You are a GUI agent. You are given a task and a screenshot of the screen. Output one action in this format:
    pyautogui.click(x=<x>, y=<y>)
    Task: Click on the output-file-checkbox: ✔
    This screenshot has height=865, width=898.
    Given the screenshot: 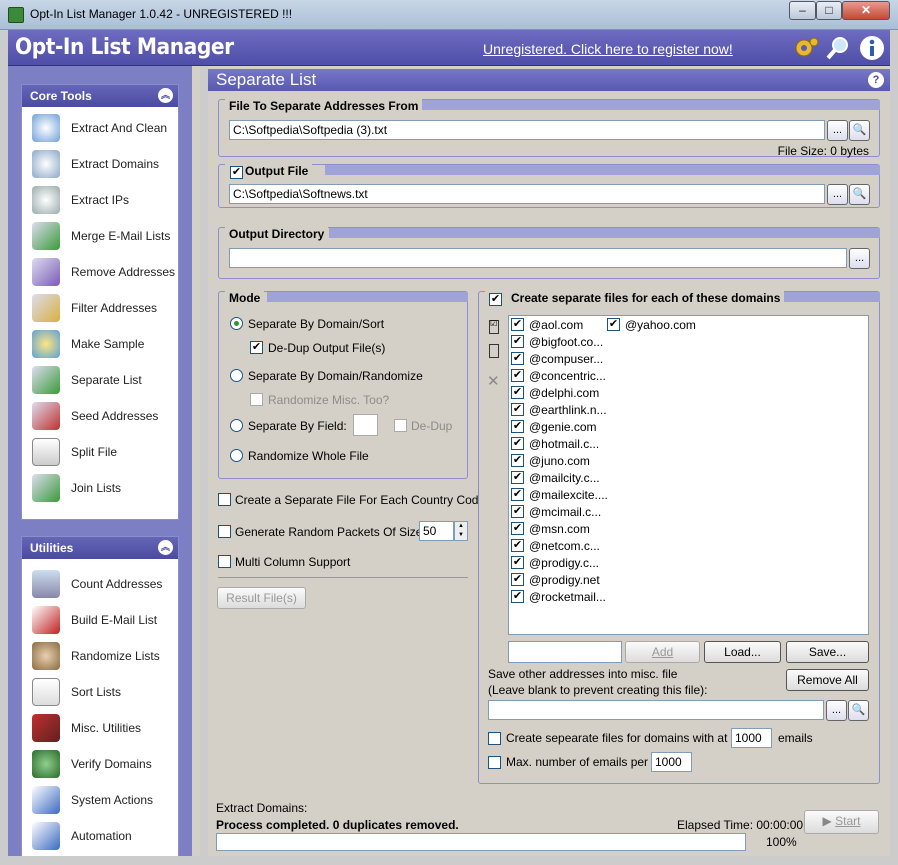 What is the action you would take?
    pyautogui.click(x=236, y=172)
    